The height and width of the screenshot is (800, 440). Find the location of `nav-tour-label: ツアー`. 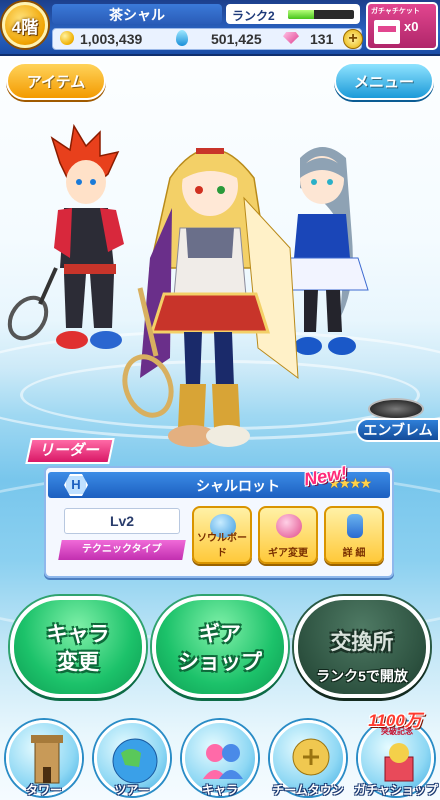

nav-tour-label: ツアー is located at coordinates (132, 790).